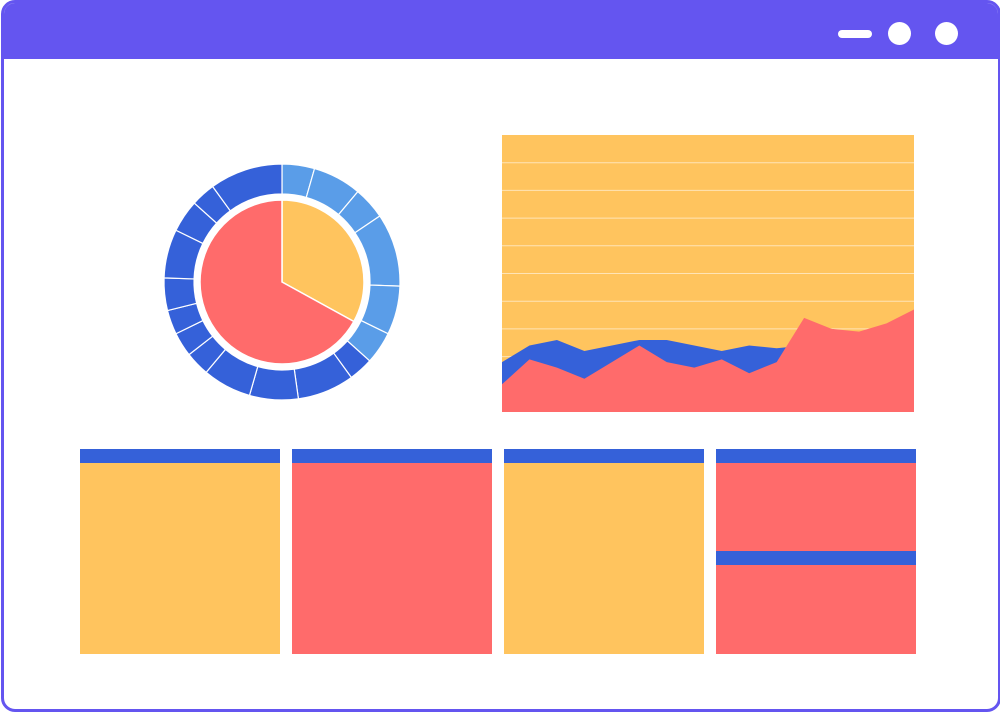  What do you see at coordinates (899, 33) in the screenshot?
I see `maximize-icon` at bounding box center [899, 33].